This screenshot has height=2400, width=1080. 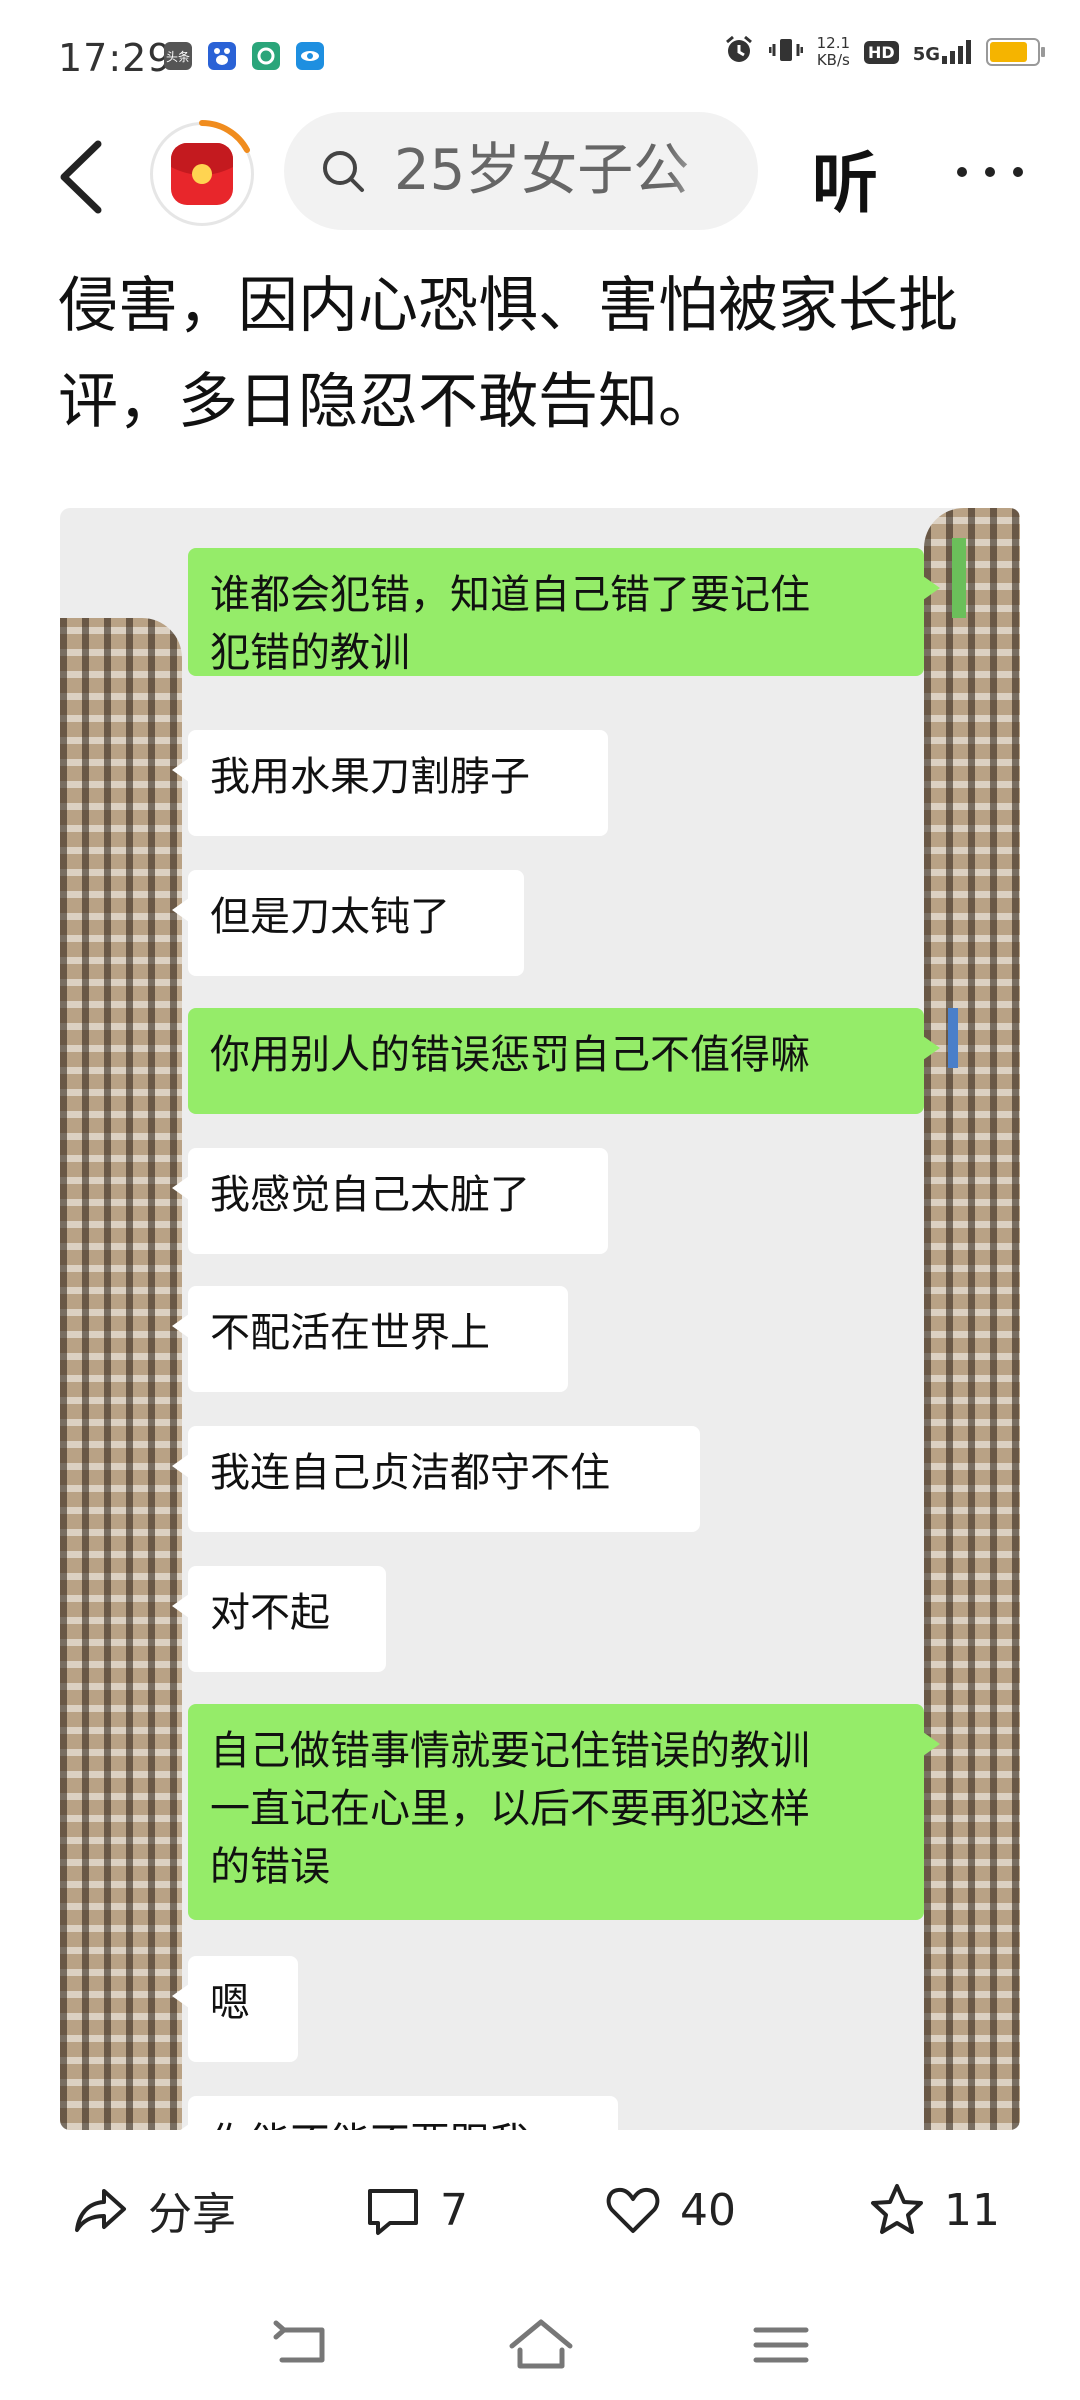 I want to click on back-nav-icon, so click(x=299, y=2341).